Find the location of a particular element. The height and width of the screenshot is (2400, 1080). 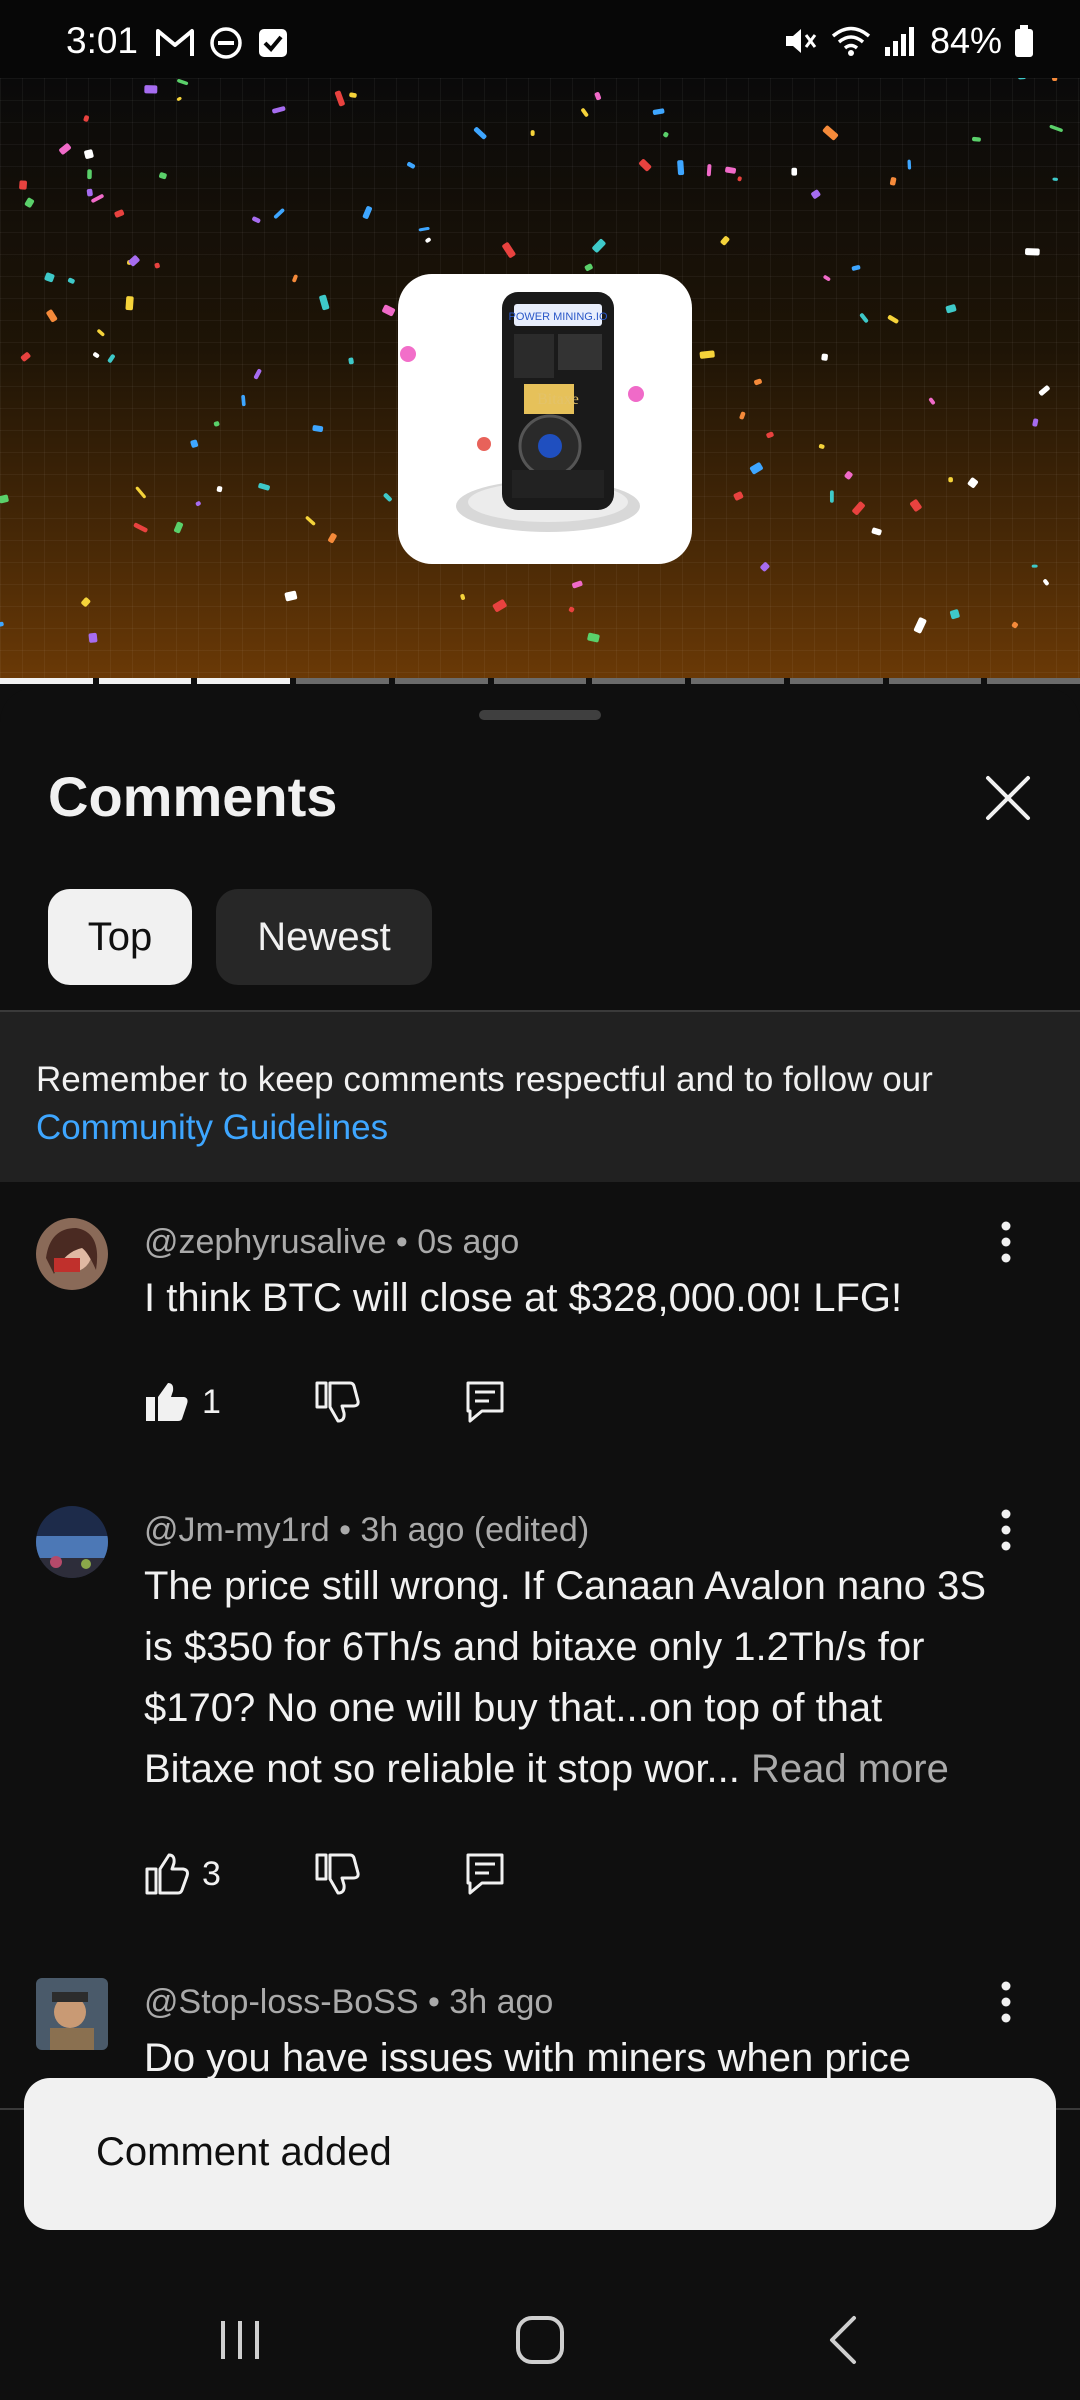

close-icon is located at coordinates (1008, 798).